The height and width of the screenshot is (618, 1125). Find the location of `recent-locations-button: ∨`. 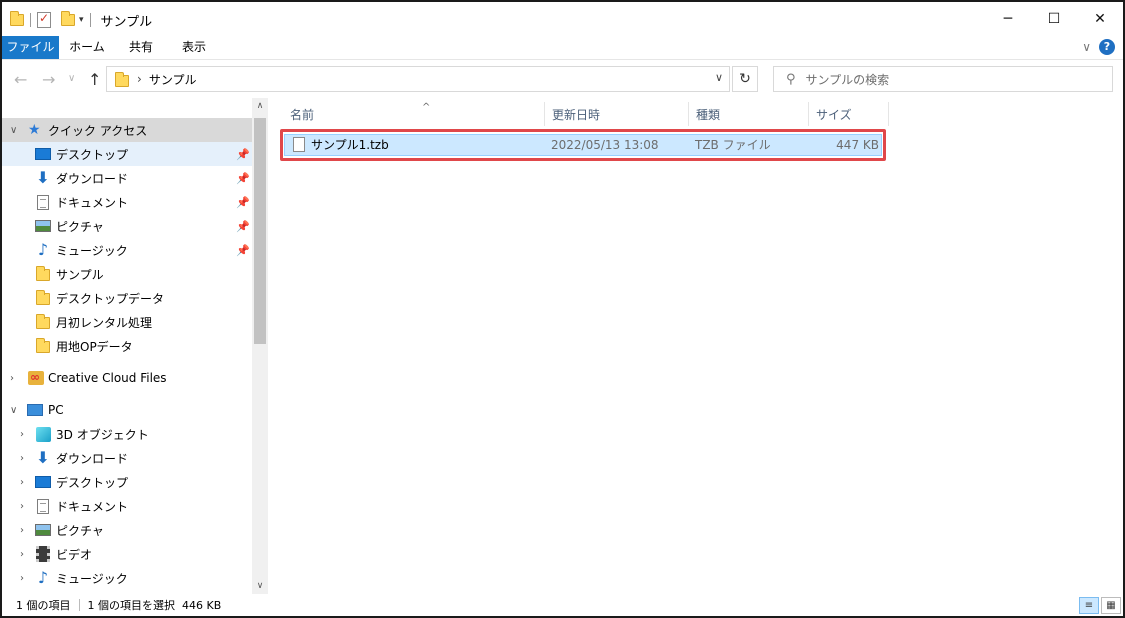

recent-locations-button: ∨ is located at coordinates (71, 78).